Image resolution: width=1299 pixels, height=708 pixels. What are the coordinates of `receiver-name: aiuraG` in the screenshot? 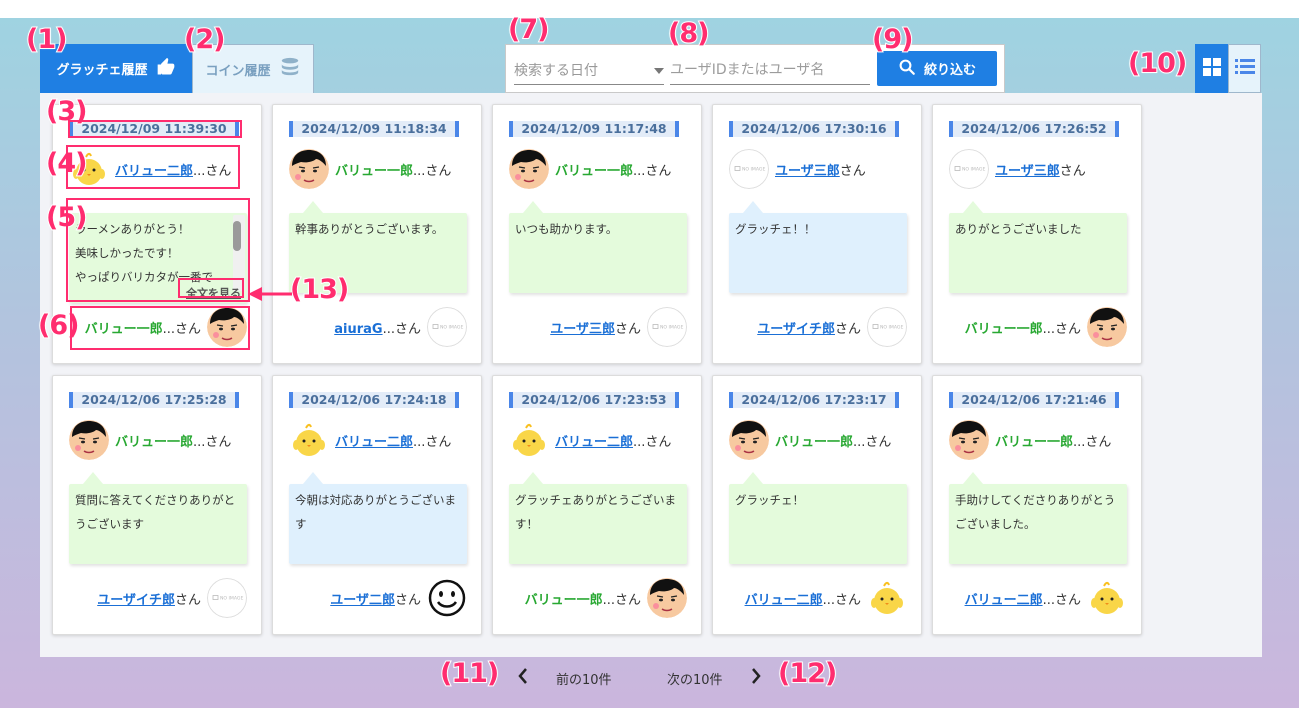 It's located at (358, 329).